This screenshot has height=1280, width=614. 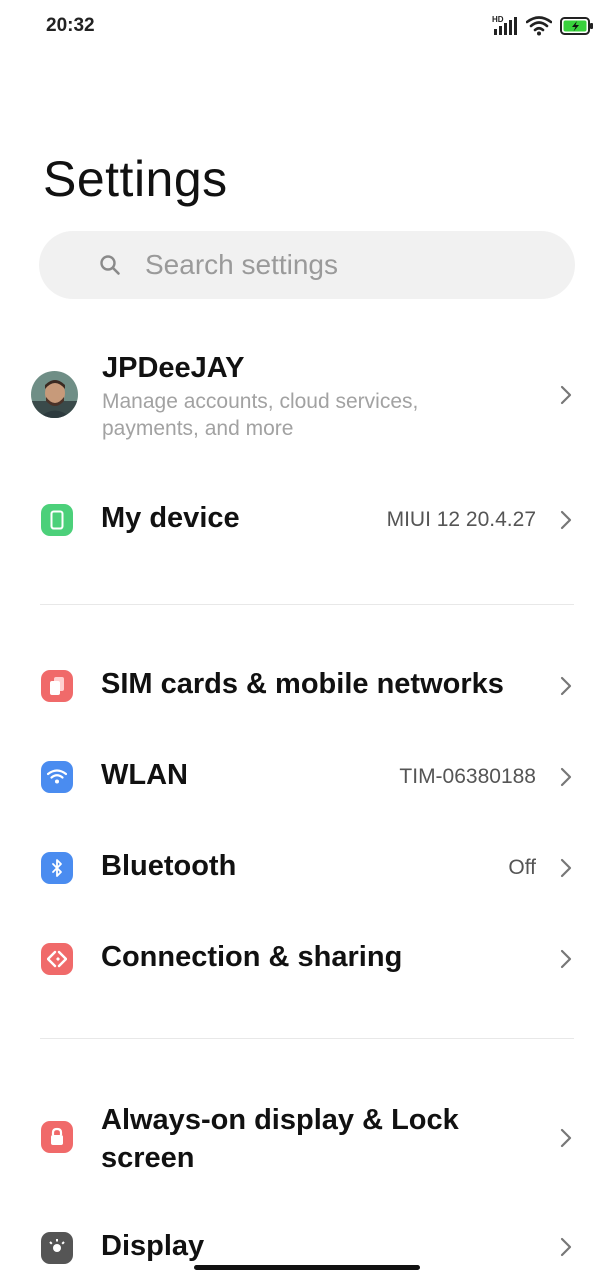 I want to click on wlan-value: TIM-06380188, so click(x=467, y=776).